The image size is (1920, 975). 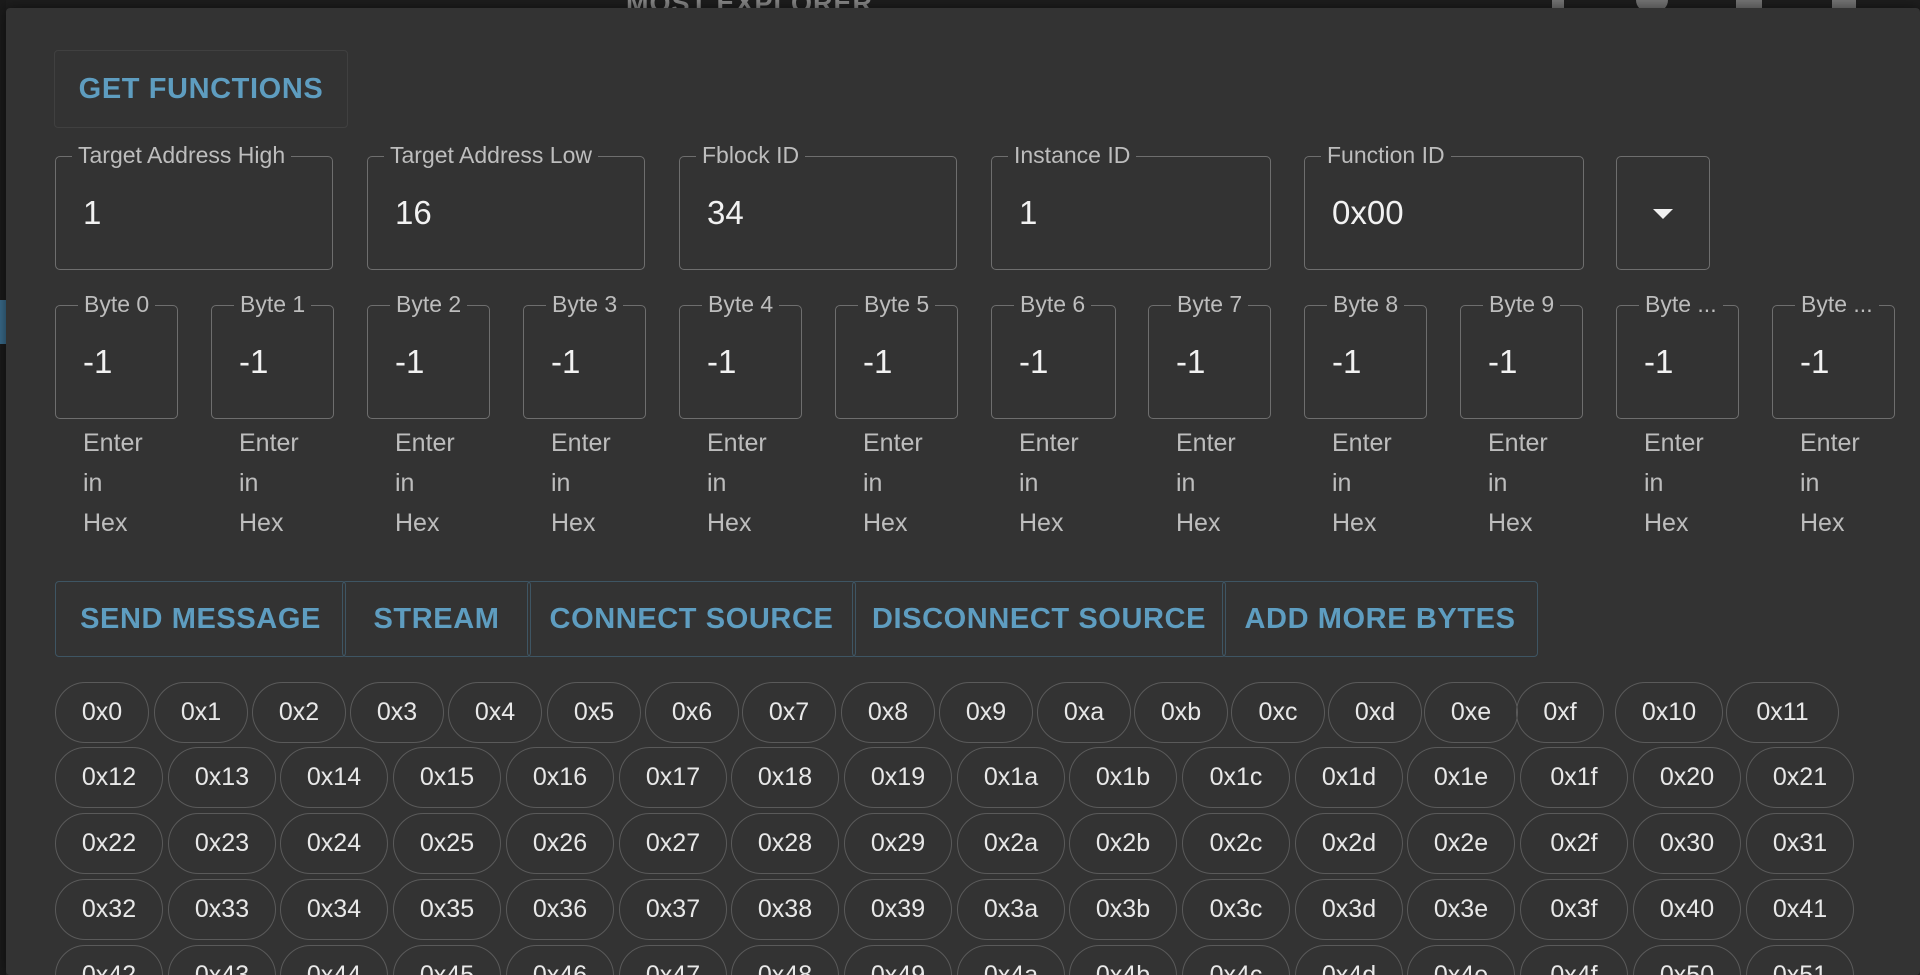 What do you see at coordinates (428, 354) in the screenshot?
I see `byte-2-field: Byte 2 -1` at bounding box center [428, 354].